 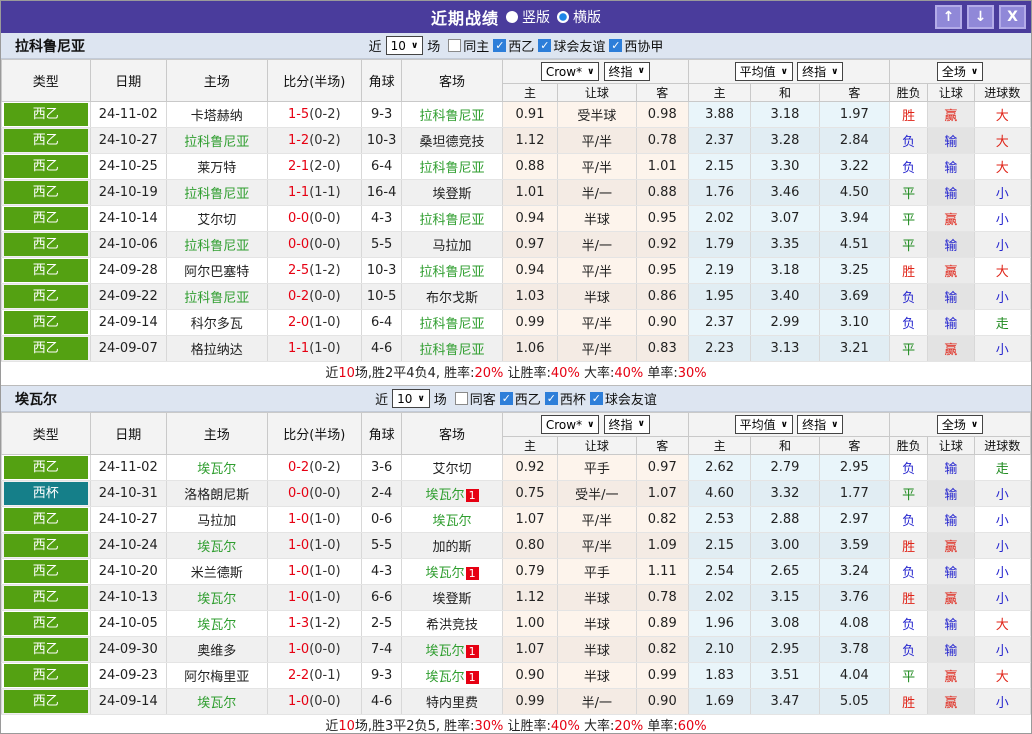 What do you see at coordinates (298, 571) in the screenshot?
I see `fulltime-score: 1-0` at bounding box center [298, 571].